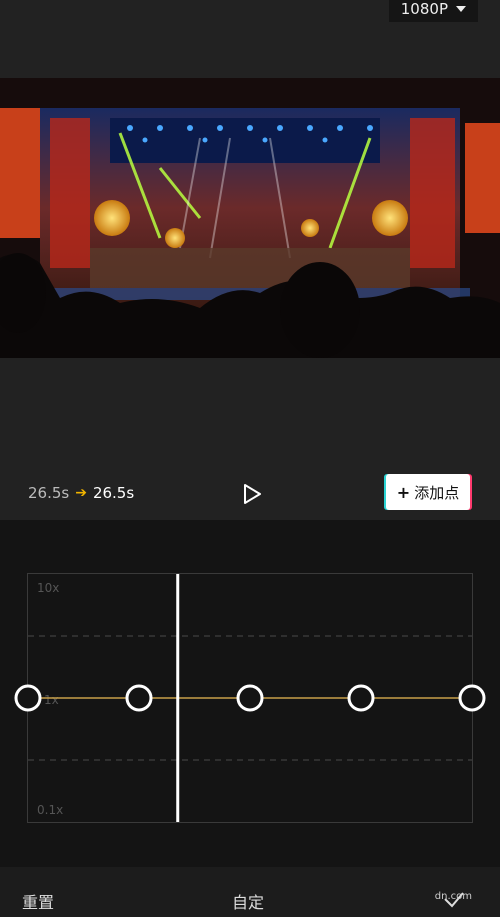  I want to click on play-icon, so click(252, 494).